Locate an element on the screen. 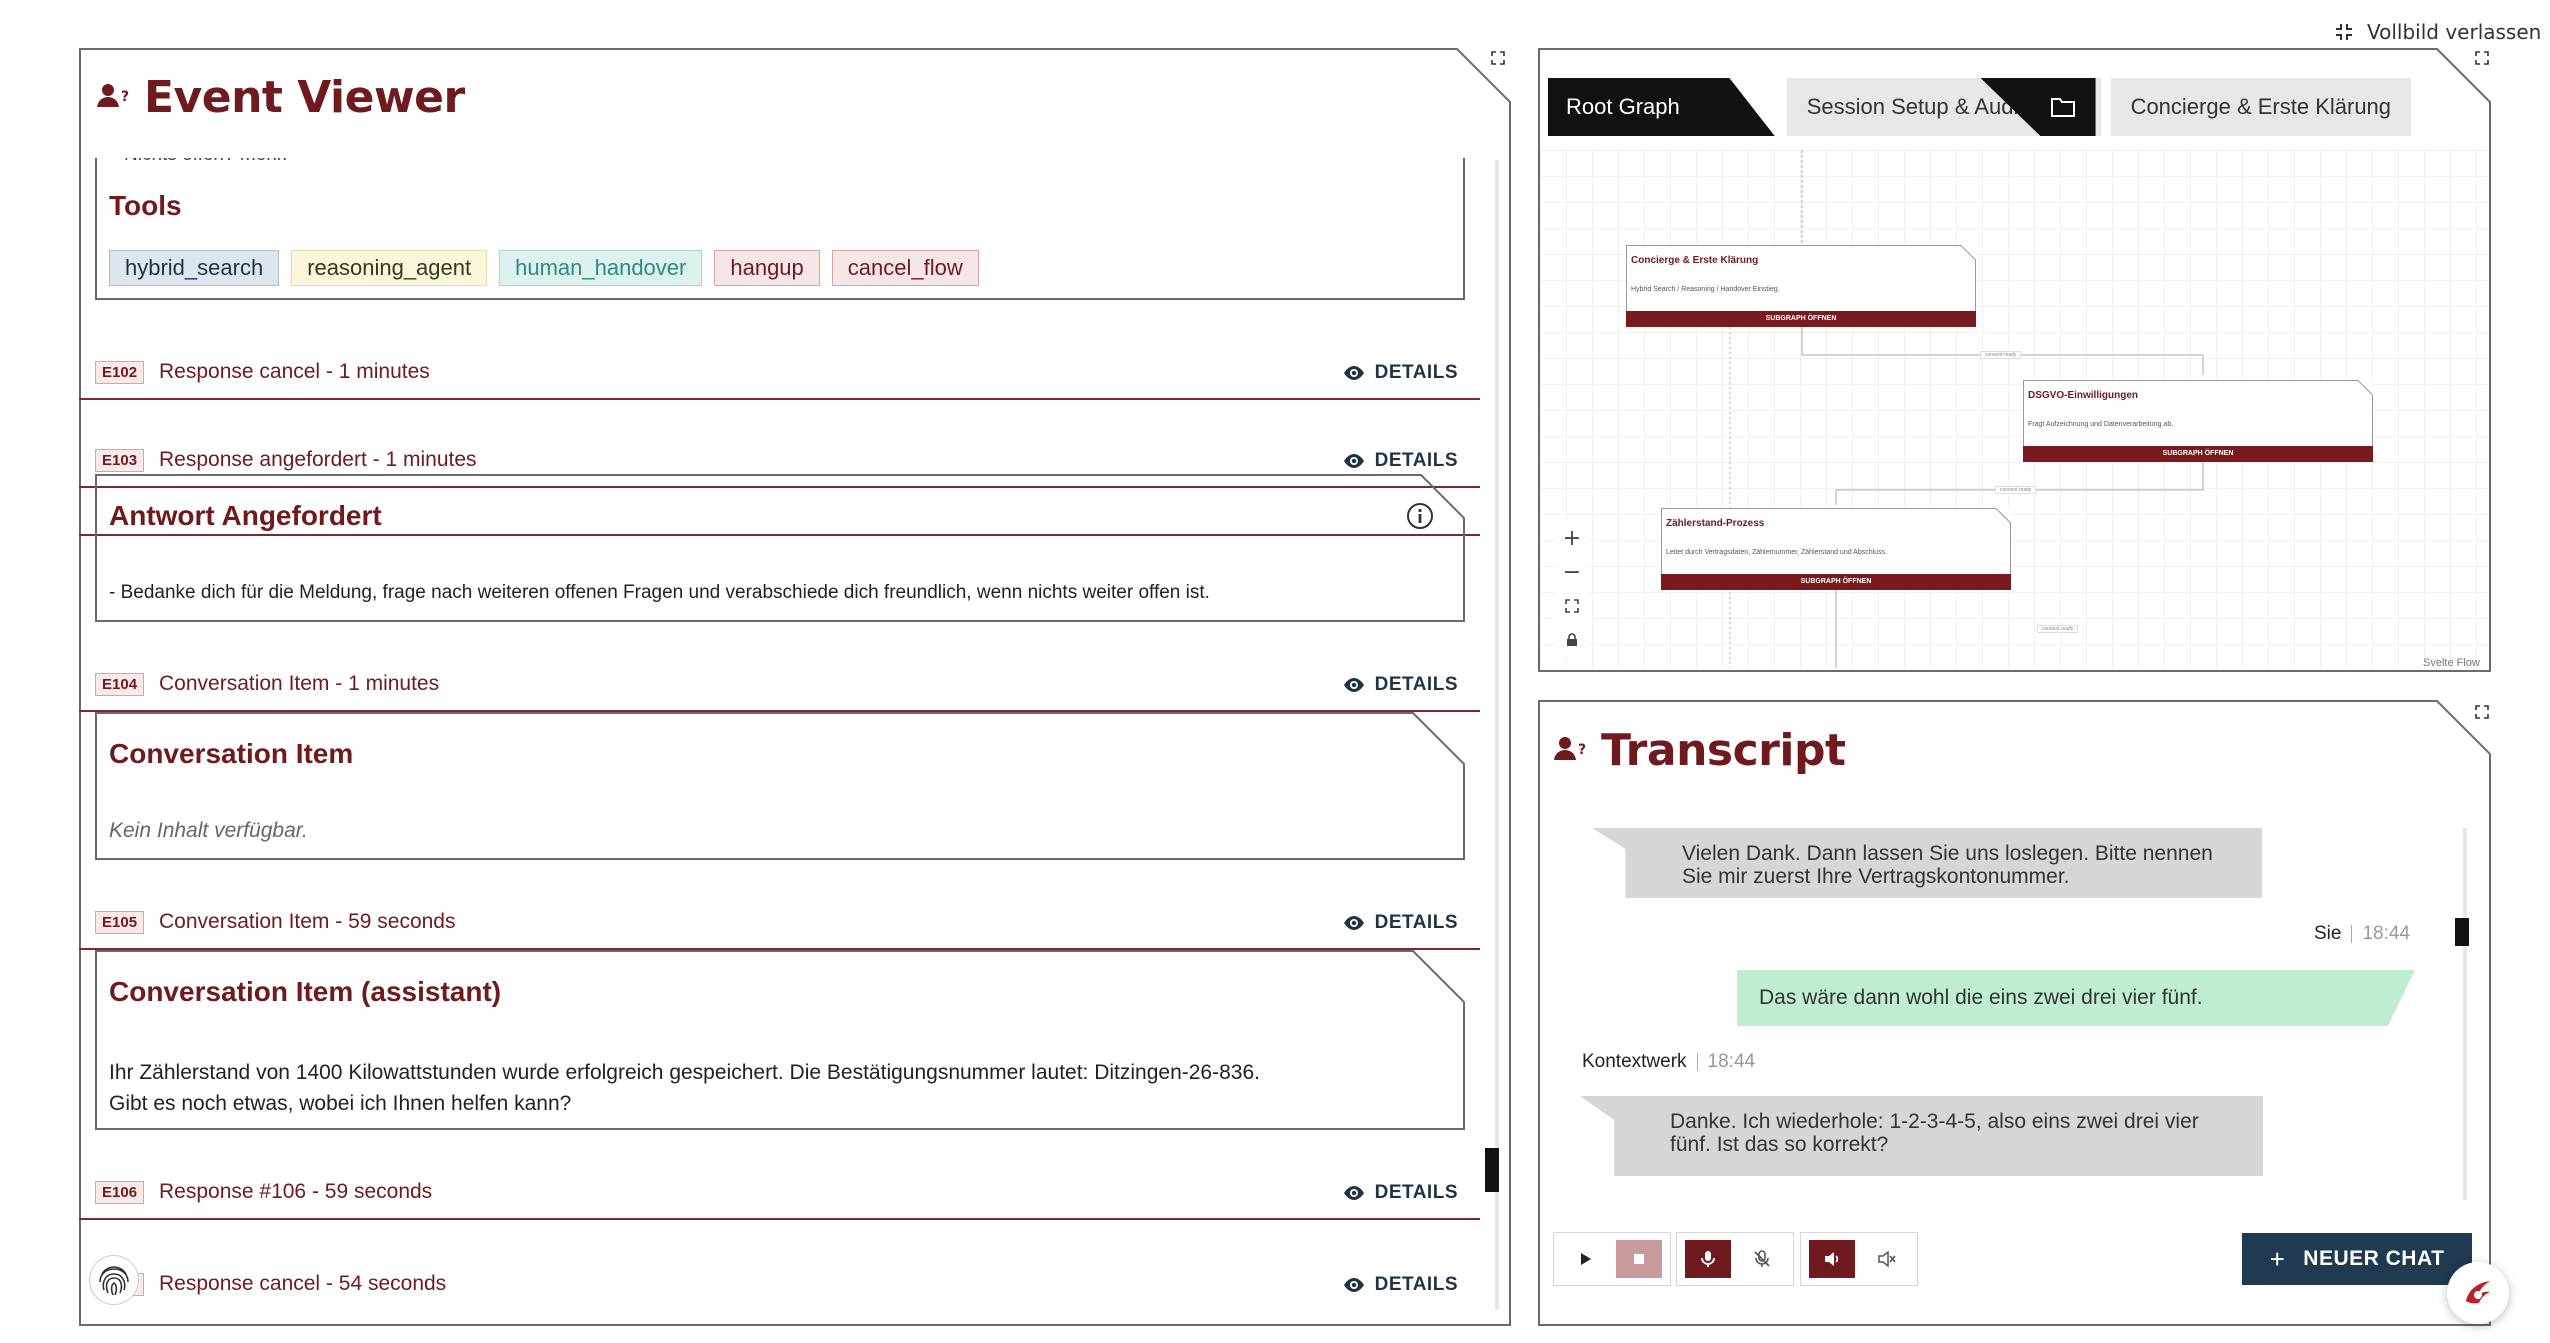  person-question-icon: ? is located at coordinates (1570, 751).